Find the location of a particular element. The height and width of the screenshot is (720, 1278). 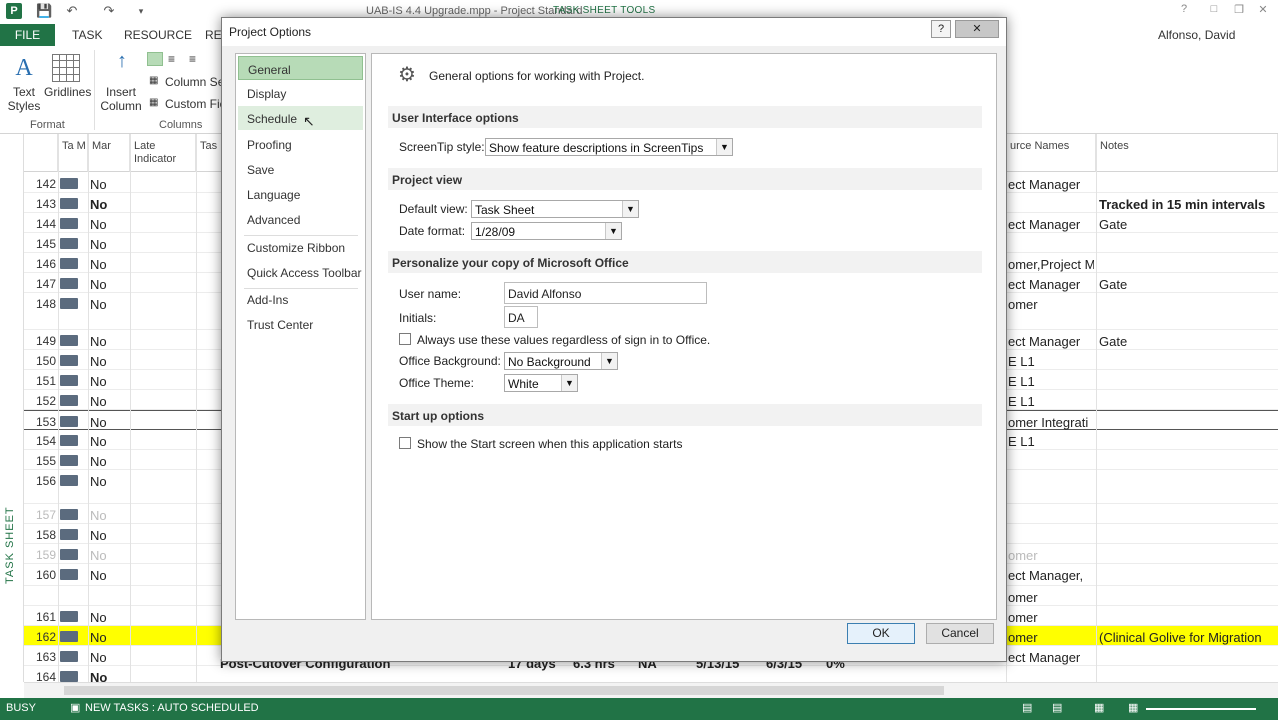

zoom-slider is located at coordinates (1201, 709).